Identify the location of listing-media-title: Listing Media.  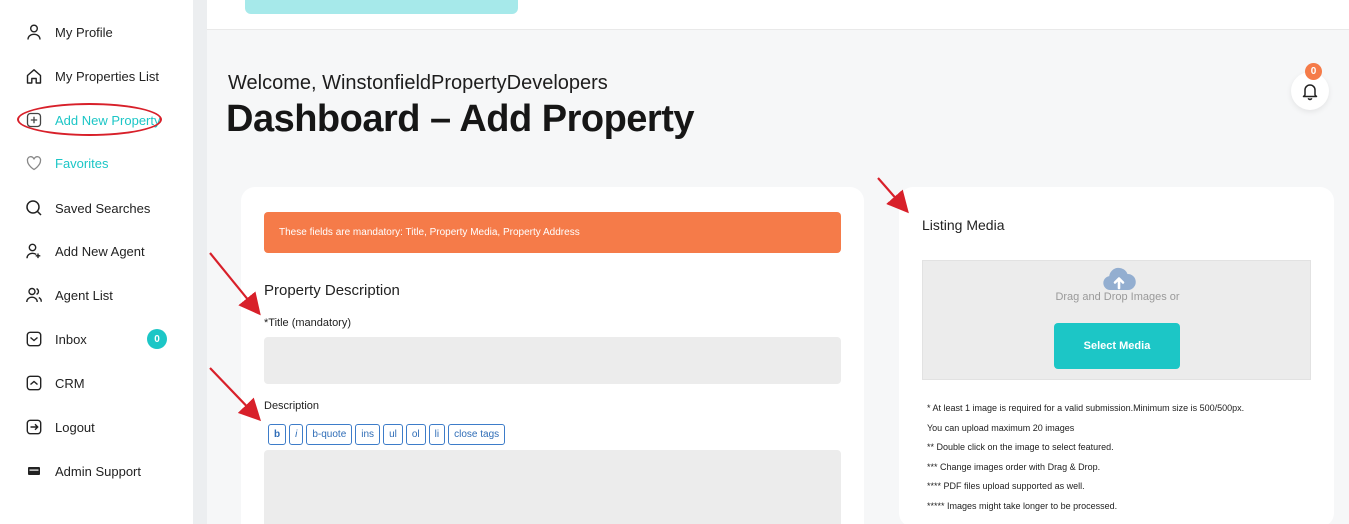
(963, 225).